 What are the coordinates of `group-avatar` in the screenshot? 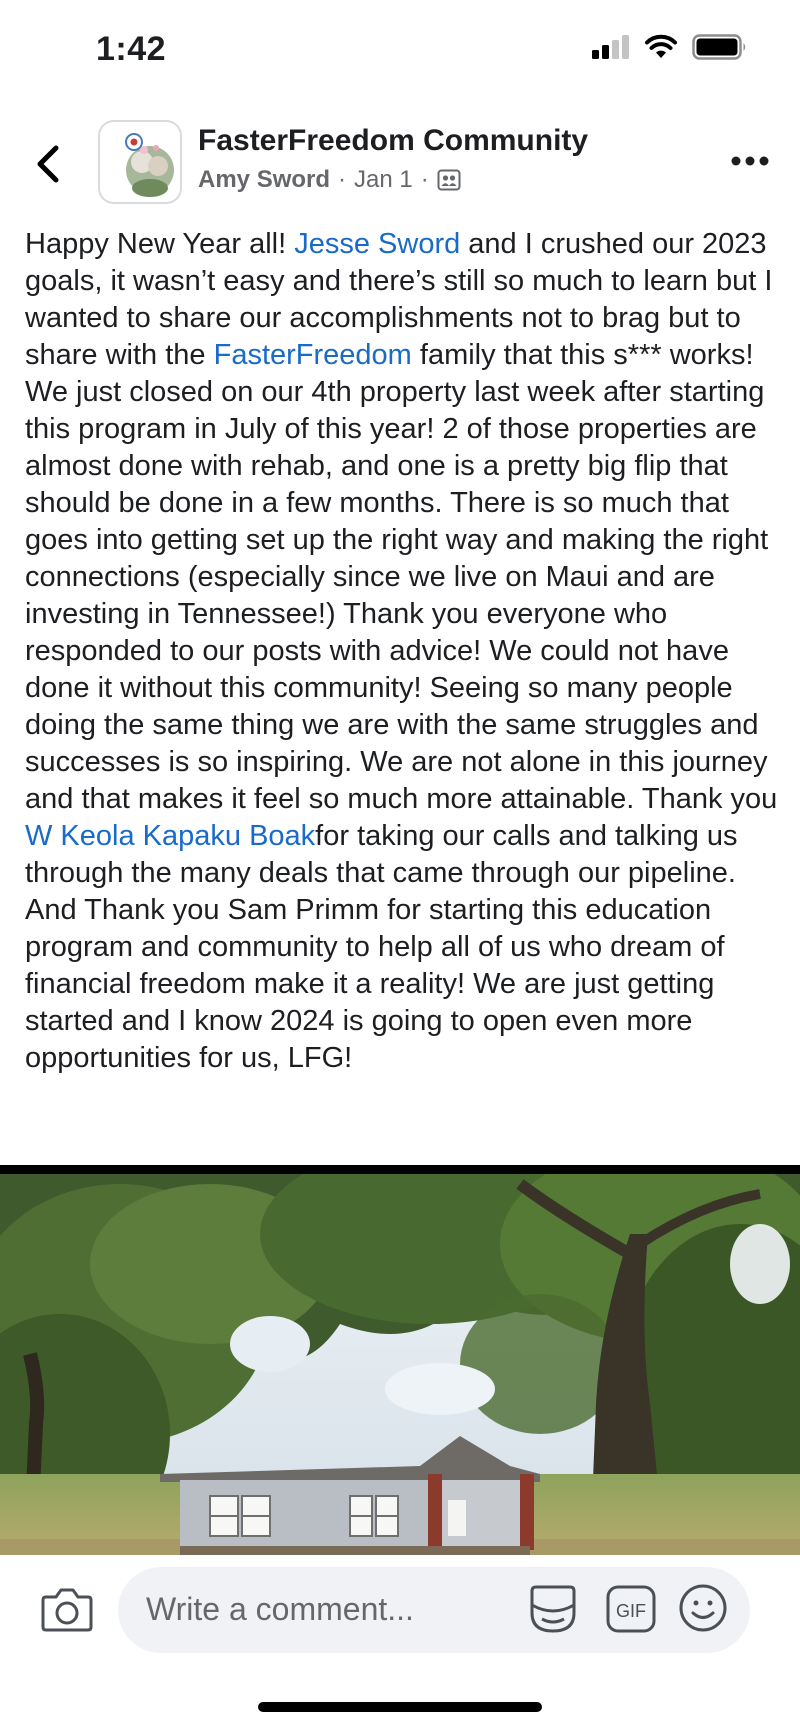 It's located at (140, 162).